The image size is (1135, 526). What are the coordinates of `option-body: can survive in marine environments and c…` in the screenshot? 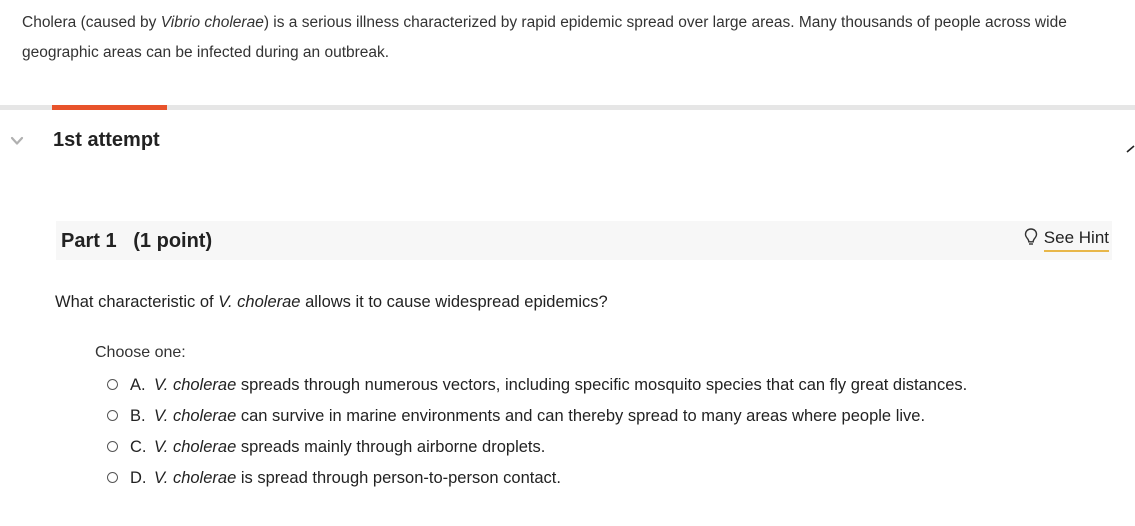 It's located at (581, 416).